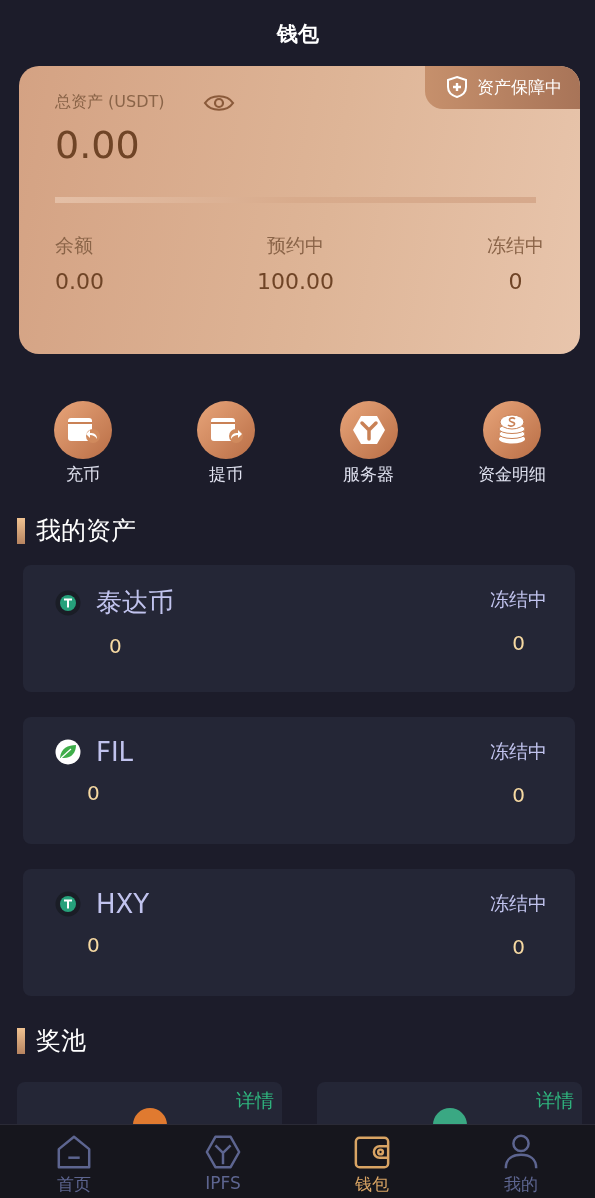 The image size is (595, 1198). I want to click on page-title: 钱包, so click(297, 34).